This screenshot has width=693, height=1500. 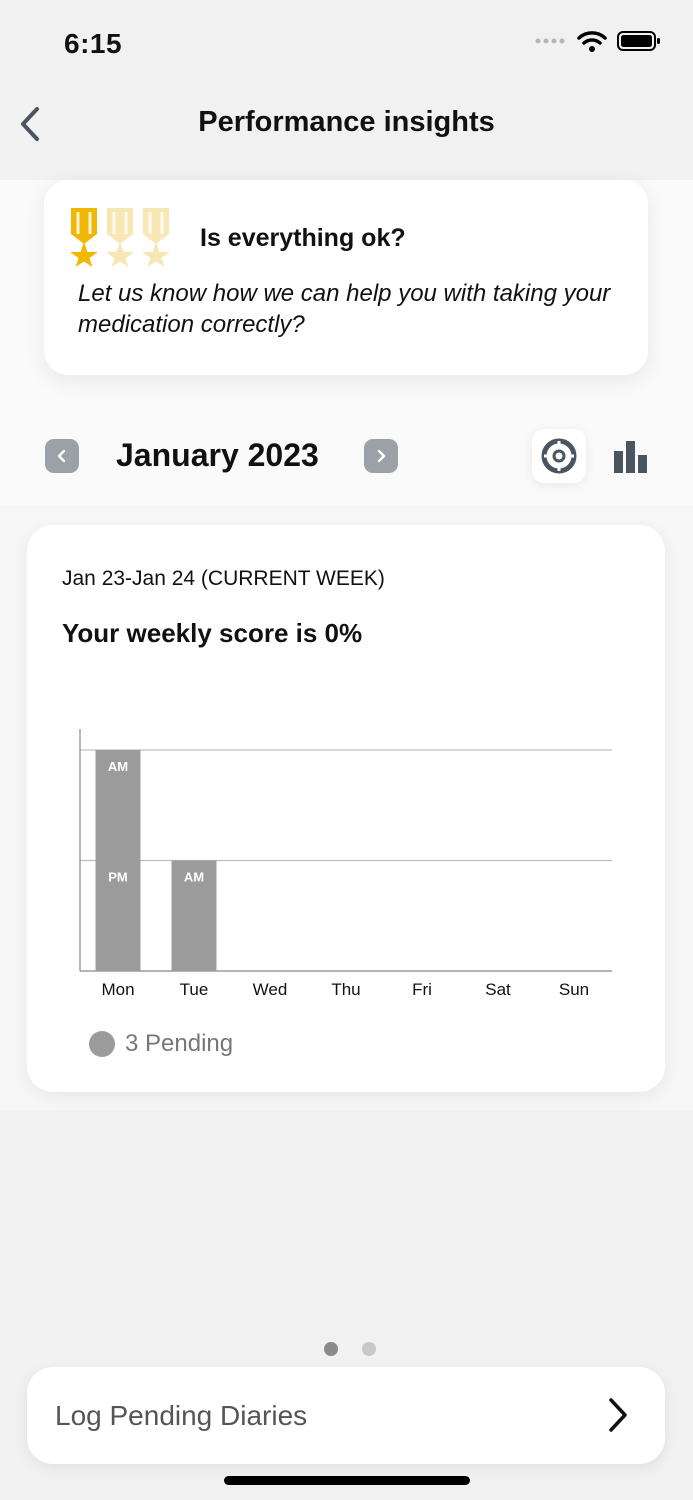 I want to click on month-label: January 2023, so click(x=217, y=455).